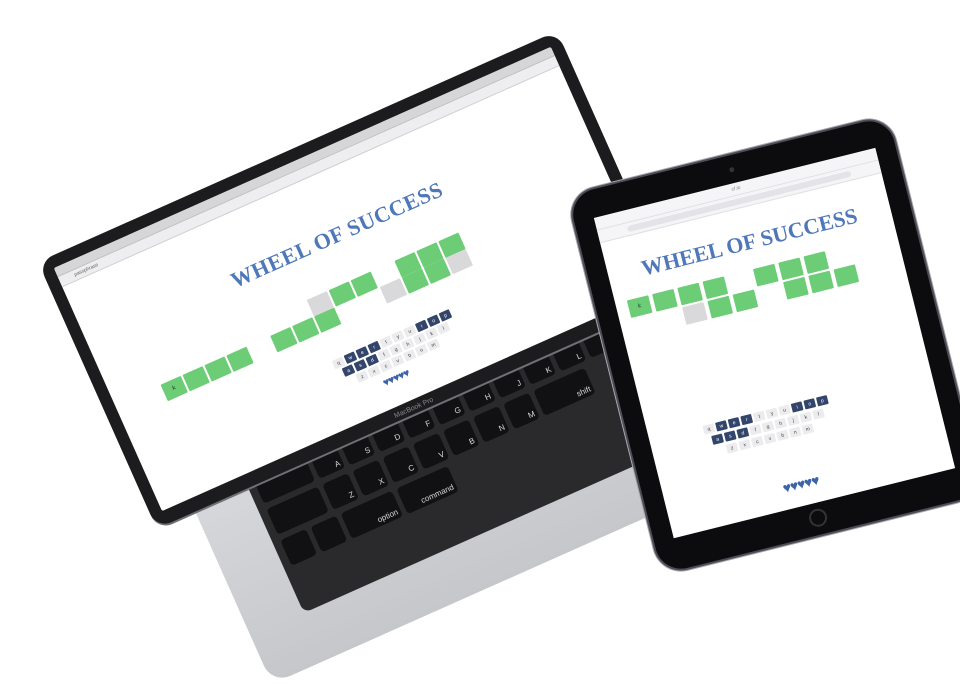 The height and width of the screenshot is (684, 960). I want to click on key: X, so click(371, 478).